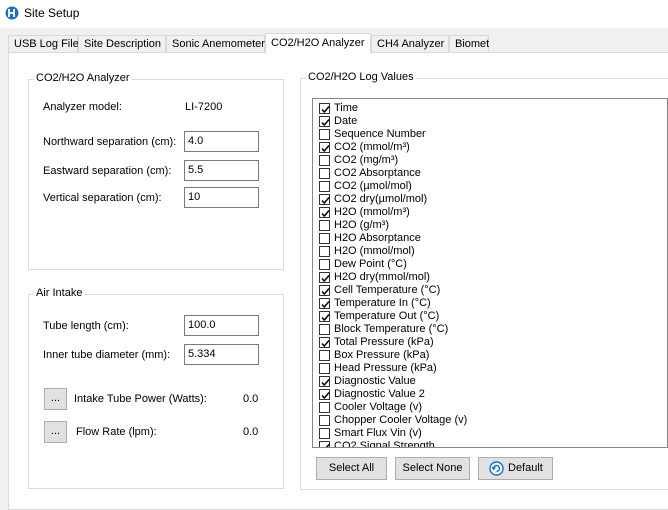 This screenshot has height=510, width=668. What do you see at coordinates (384, 342) in the screenshot?
I see `log-value-label: Total Pressure (kPa)` at bounding box center [384, 342].